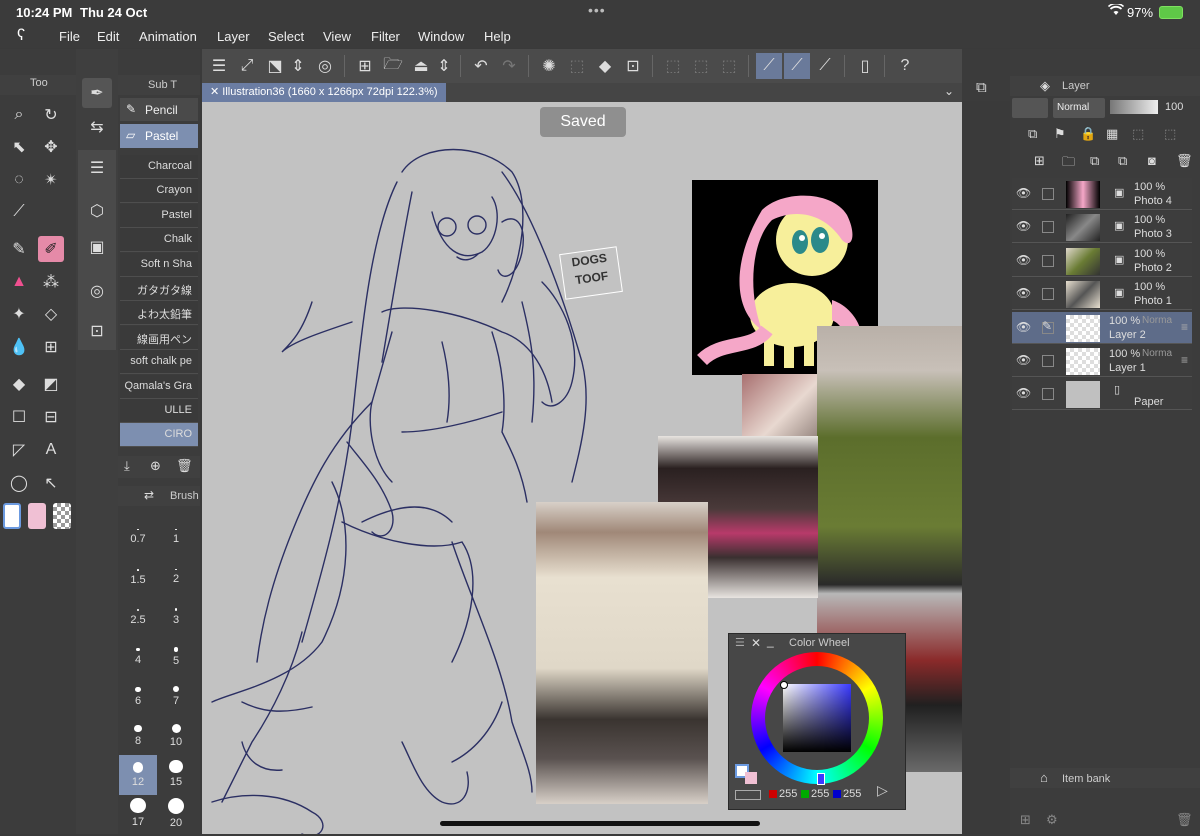 Image resolution: width=1200 pixels, height=836 pixels. Describe the element at coordinates (751, 778) in the screenshot. I see `sub-color-chip` at that location.